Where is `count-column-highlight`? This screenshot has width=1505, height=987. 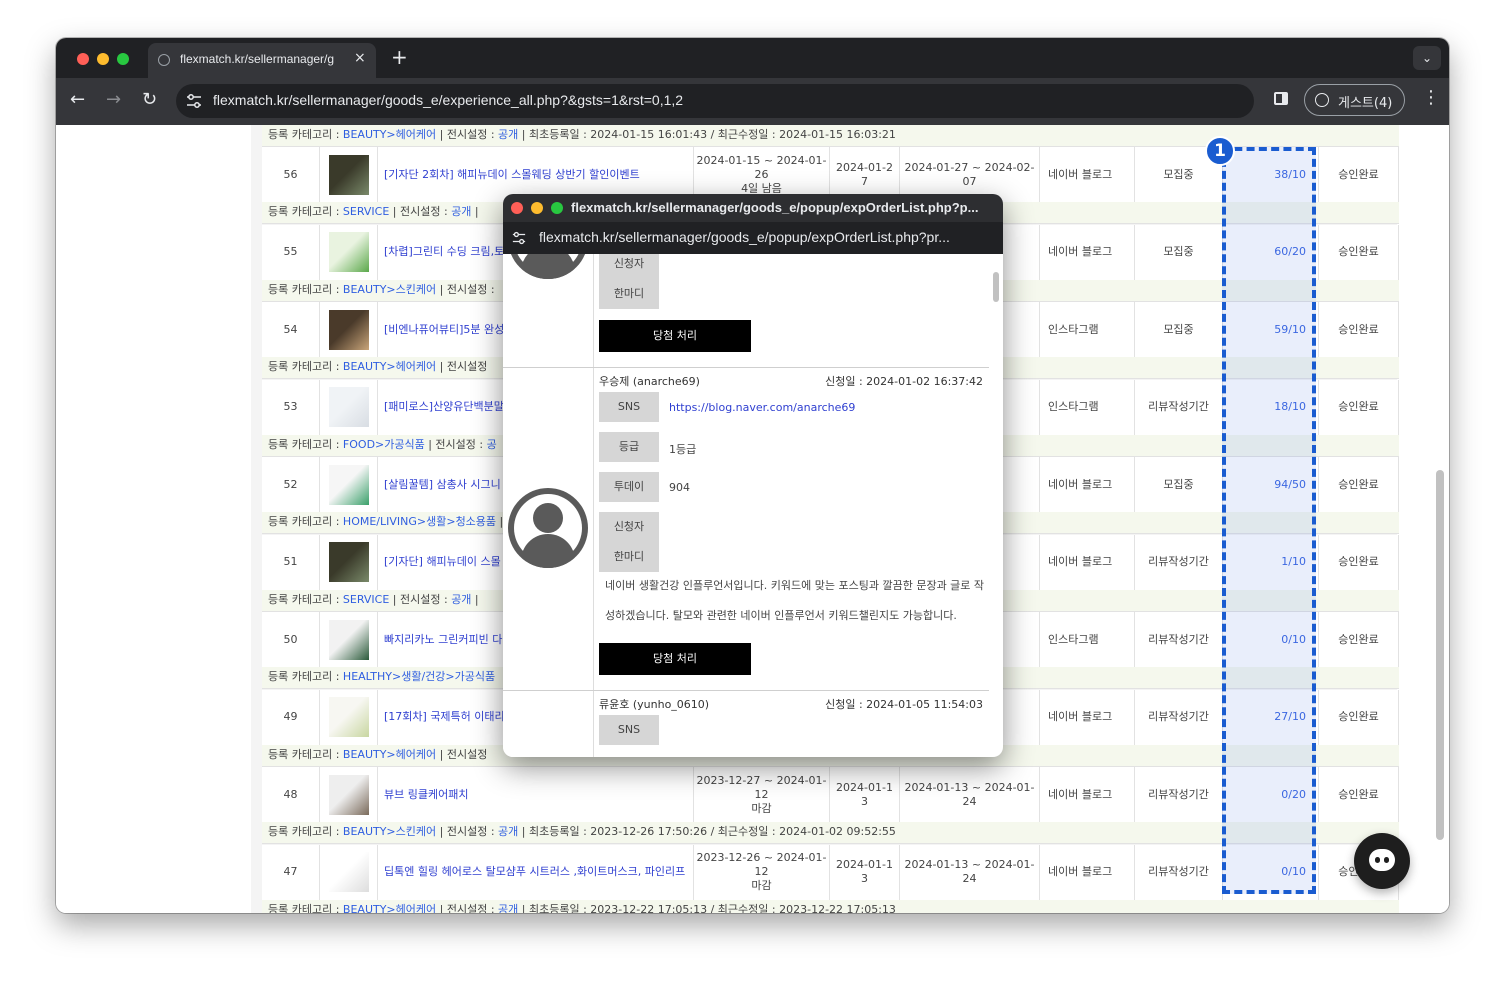
count-column-highlight is located at coordinates (1269, 520).